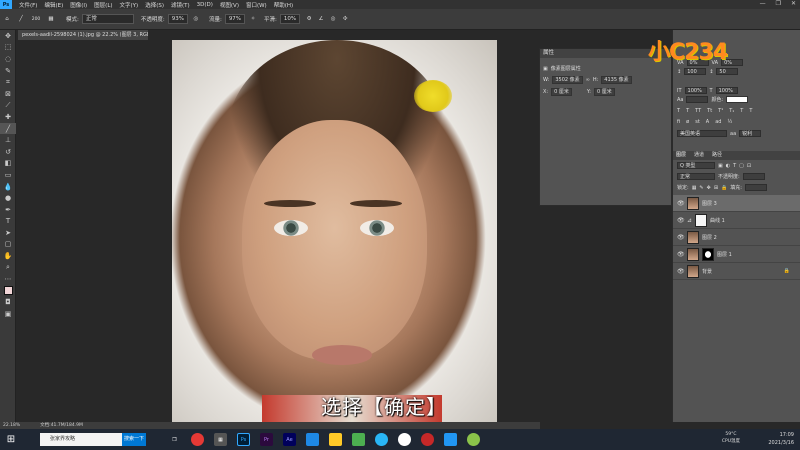 The height and width of the screenshot is (450, 800). What do you see at coordinates (53, 5) in the screenshot?
I see `menu-edit: 编辑(E)` at bounding box center [53, 5].